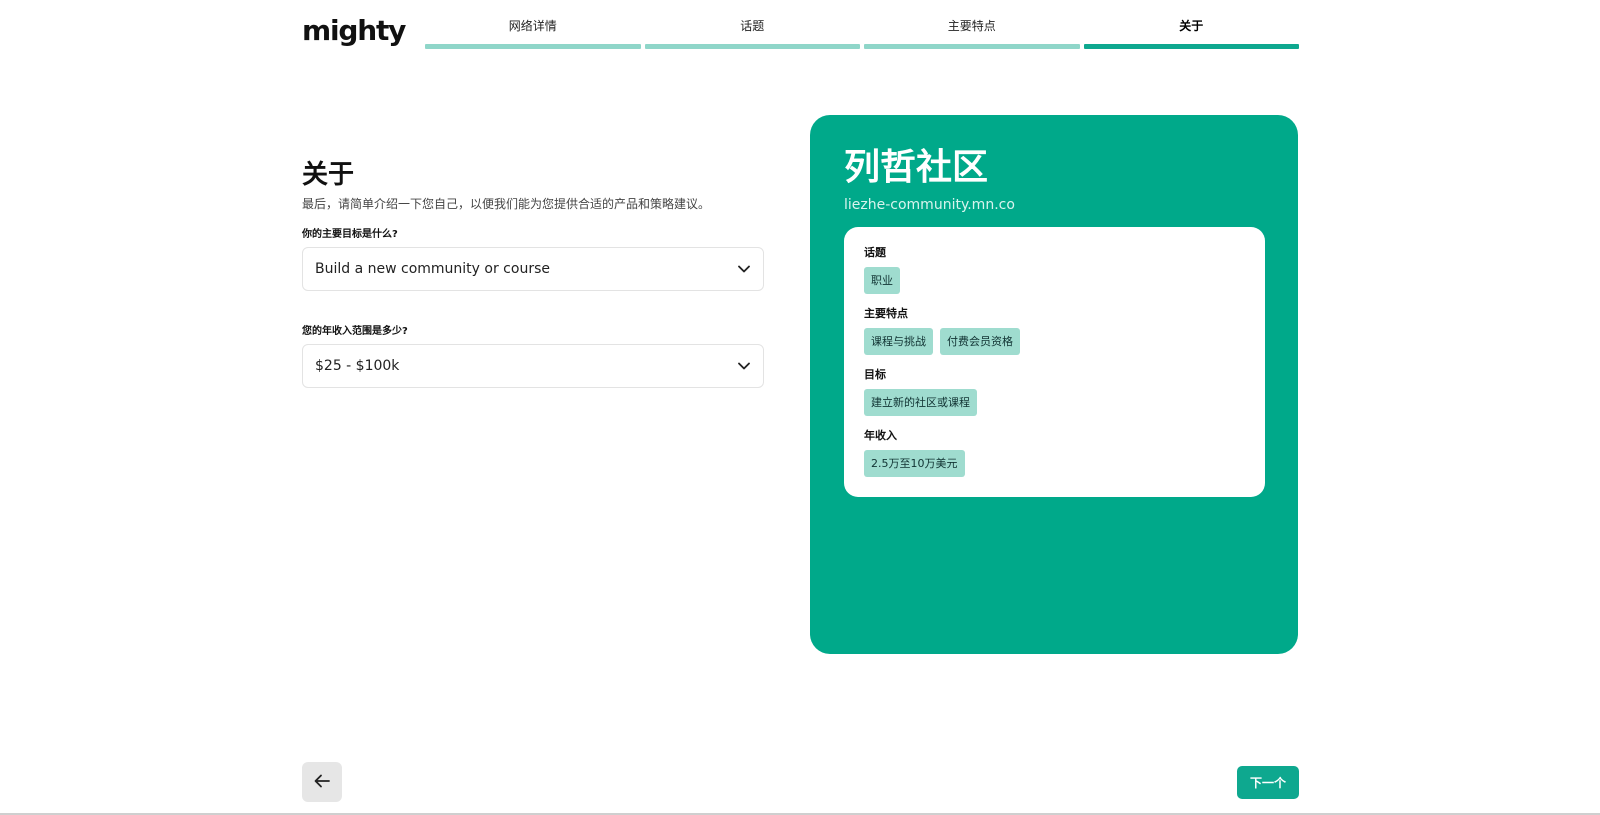 The height and width of the screenshot is (815, 1600). Describe the element at coordinates (1191, 26) in the screenshot. I see `step-label: 关于` at that location.